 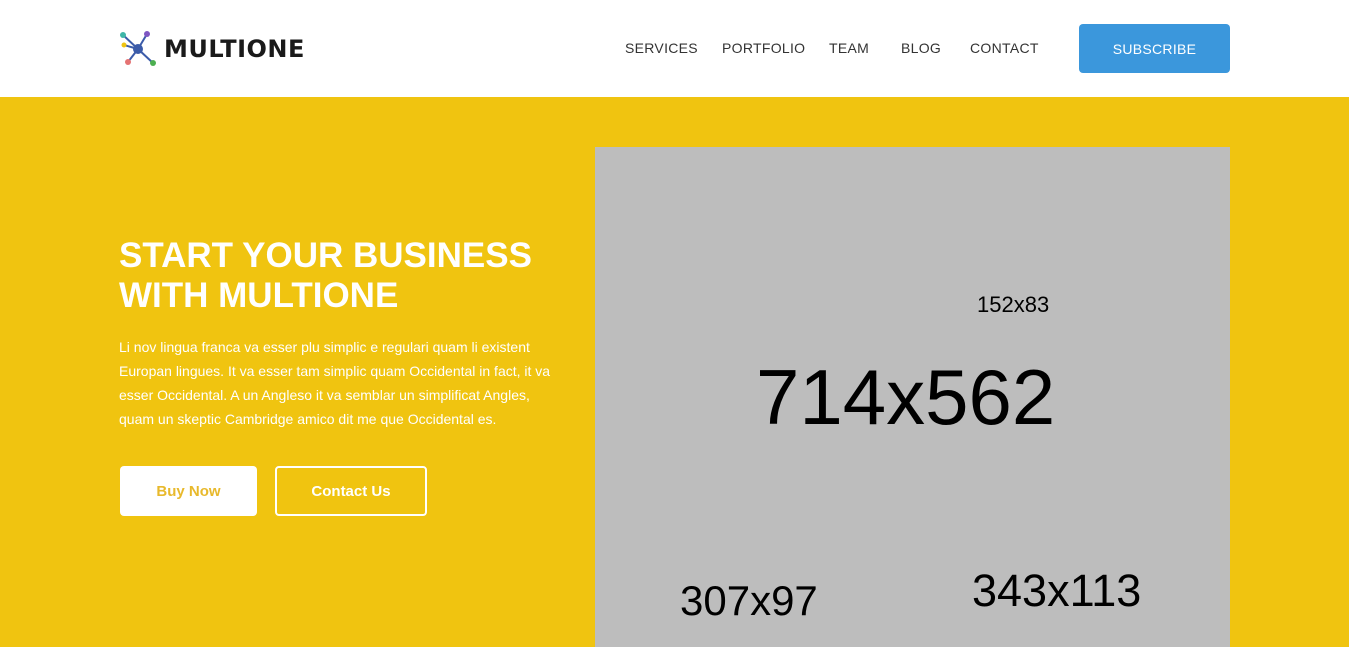 I want to click on buy-now-button: Buy Now, so click(x=188, y=491).